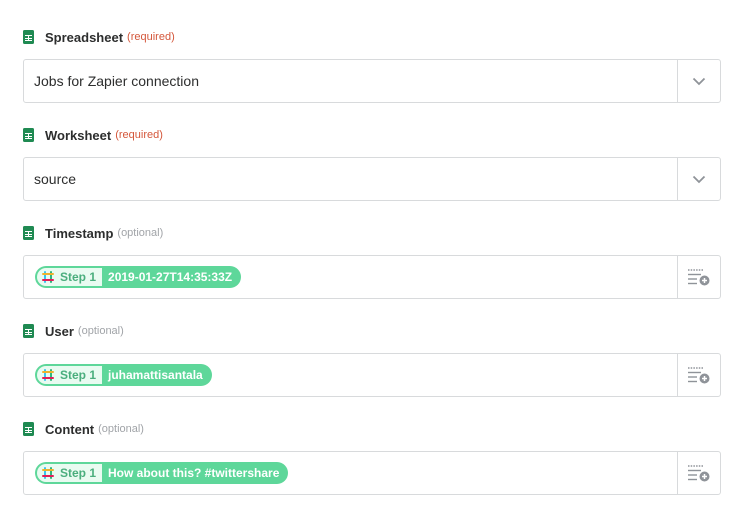  I want to click on spreadsheet-select: Jobs for Zapier connection, so click(372, 81).